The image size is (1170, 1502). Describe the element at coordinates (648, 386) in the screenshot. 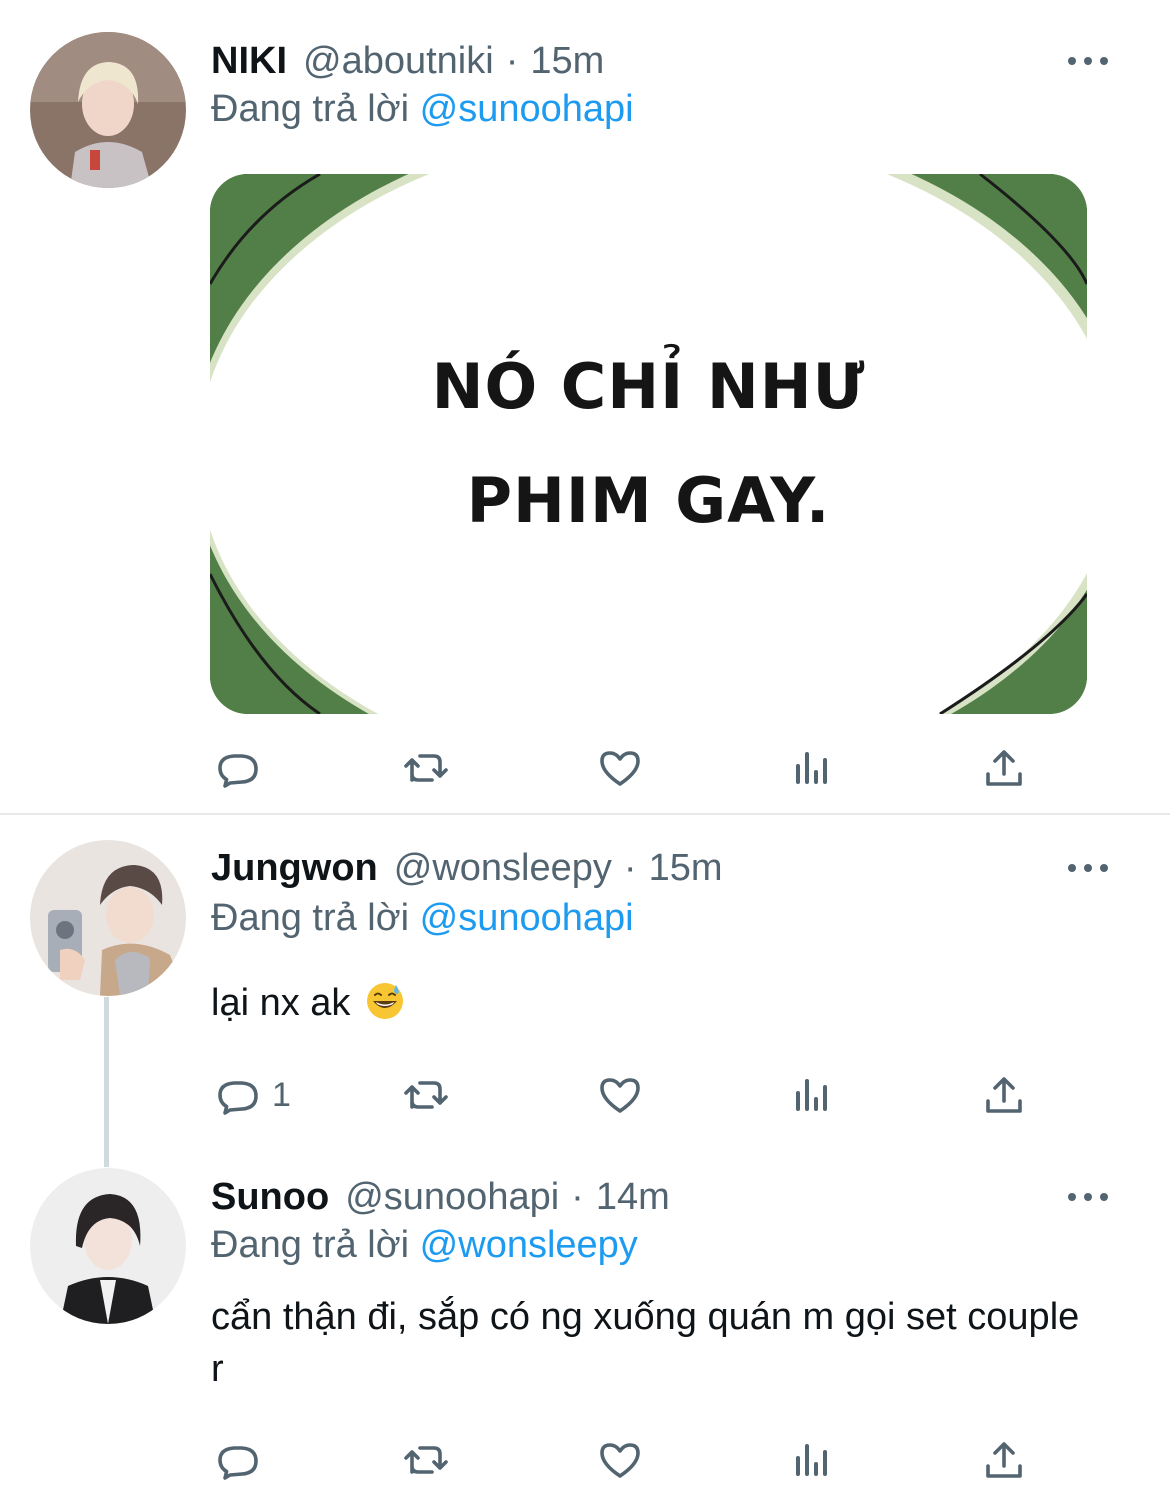

I see `media-caption-line1: NÓ CHỈ NHƯ` at that location.